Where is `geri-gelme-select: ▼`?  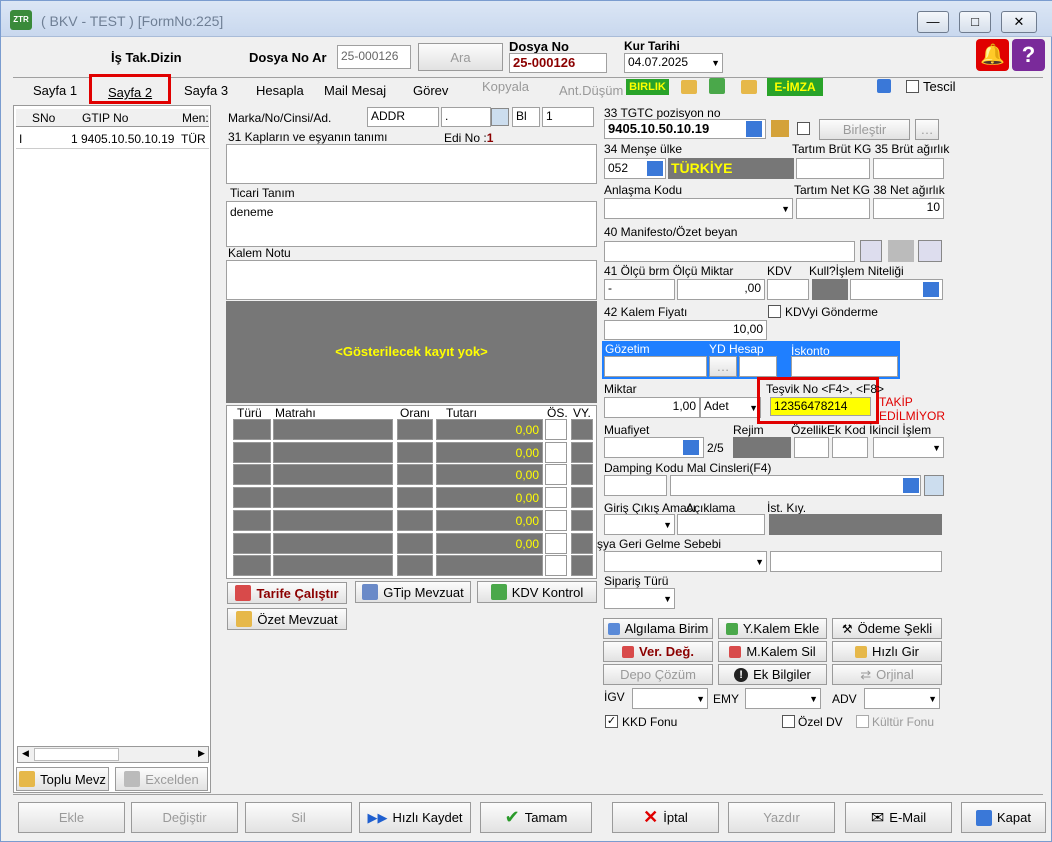 geri-gelme-select: ▼ is located at coordinates (685, 561).